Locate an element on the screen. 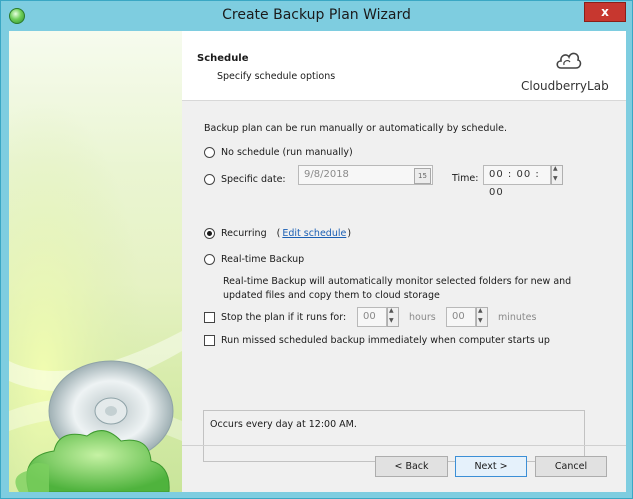  realtime-option: Real-time Backup is located at coordinates (254, 259).